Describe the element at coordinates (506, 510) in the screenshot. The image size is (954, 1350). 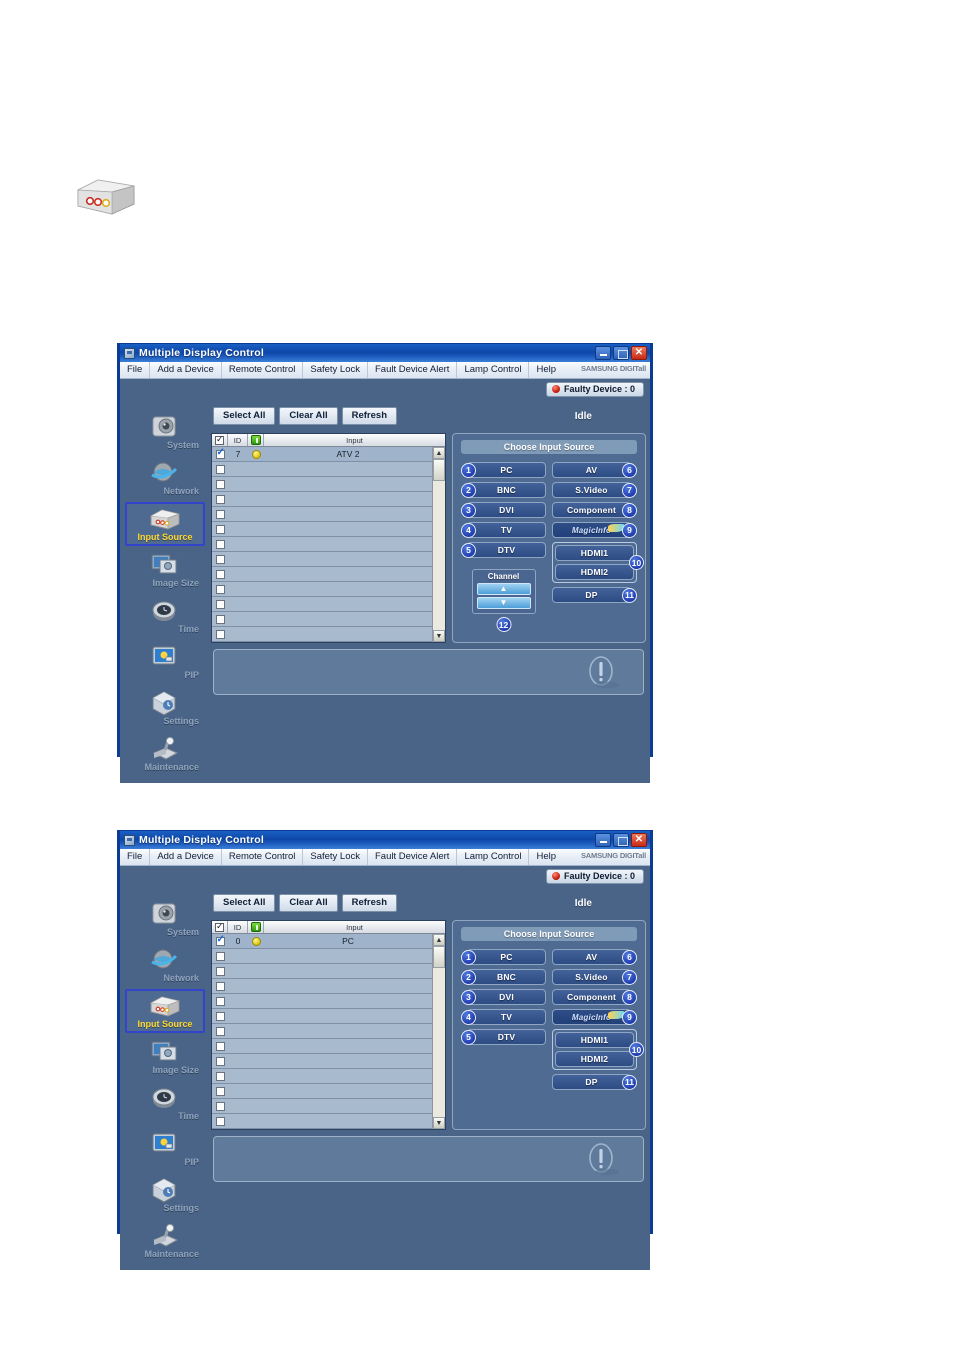
I see `input-button-dvi: DVI` at that location.